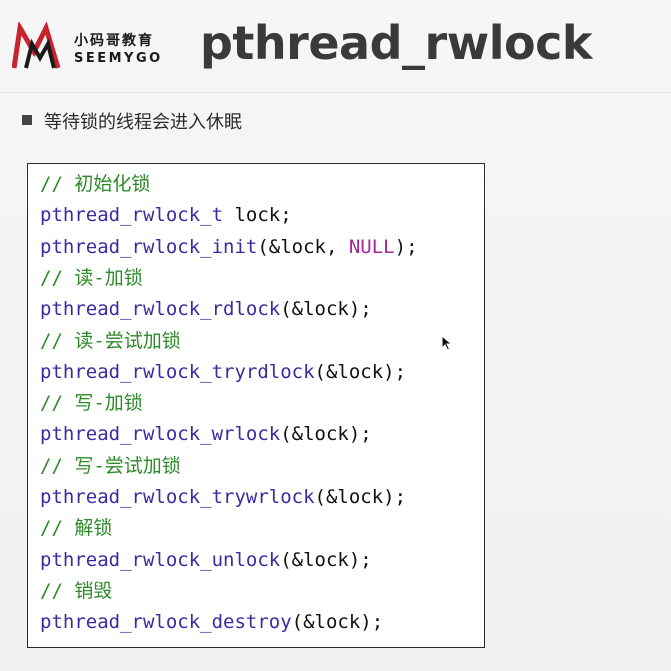 Image resolution: width=671 pixels, height=671 pixels. Describe the element at coordinates (149, 246) in the screenshot. I see `code-function-name: pthread_rwlock_init` at that location.